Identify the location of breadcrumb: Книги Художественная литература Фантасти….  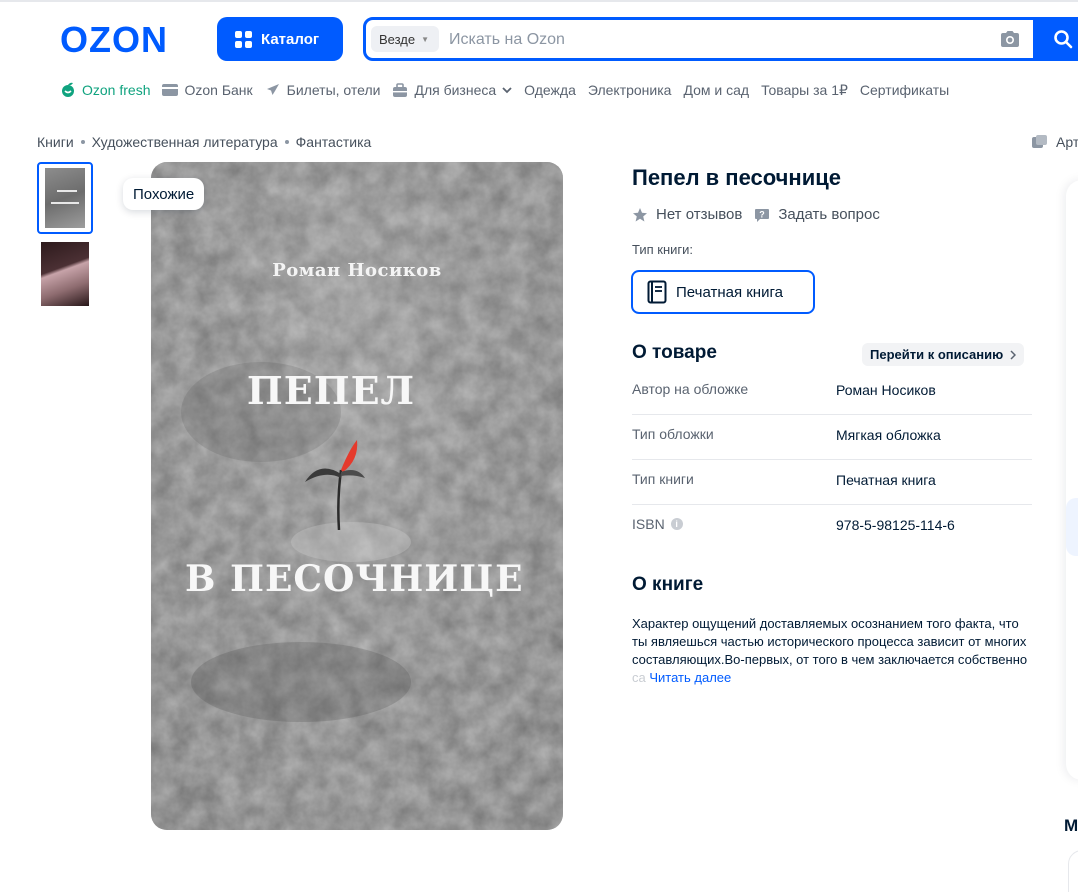
(204, 142).